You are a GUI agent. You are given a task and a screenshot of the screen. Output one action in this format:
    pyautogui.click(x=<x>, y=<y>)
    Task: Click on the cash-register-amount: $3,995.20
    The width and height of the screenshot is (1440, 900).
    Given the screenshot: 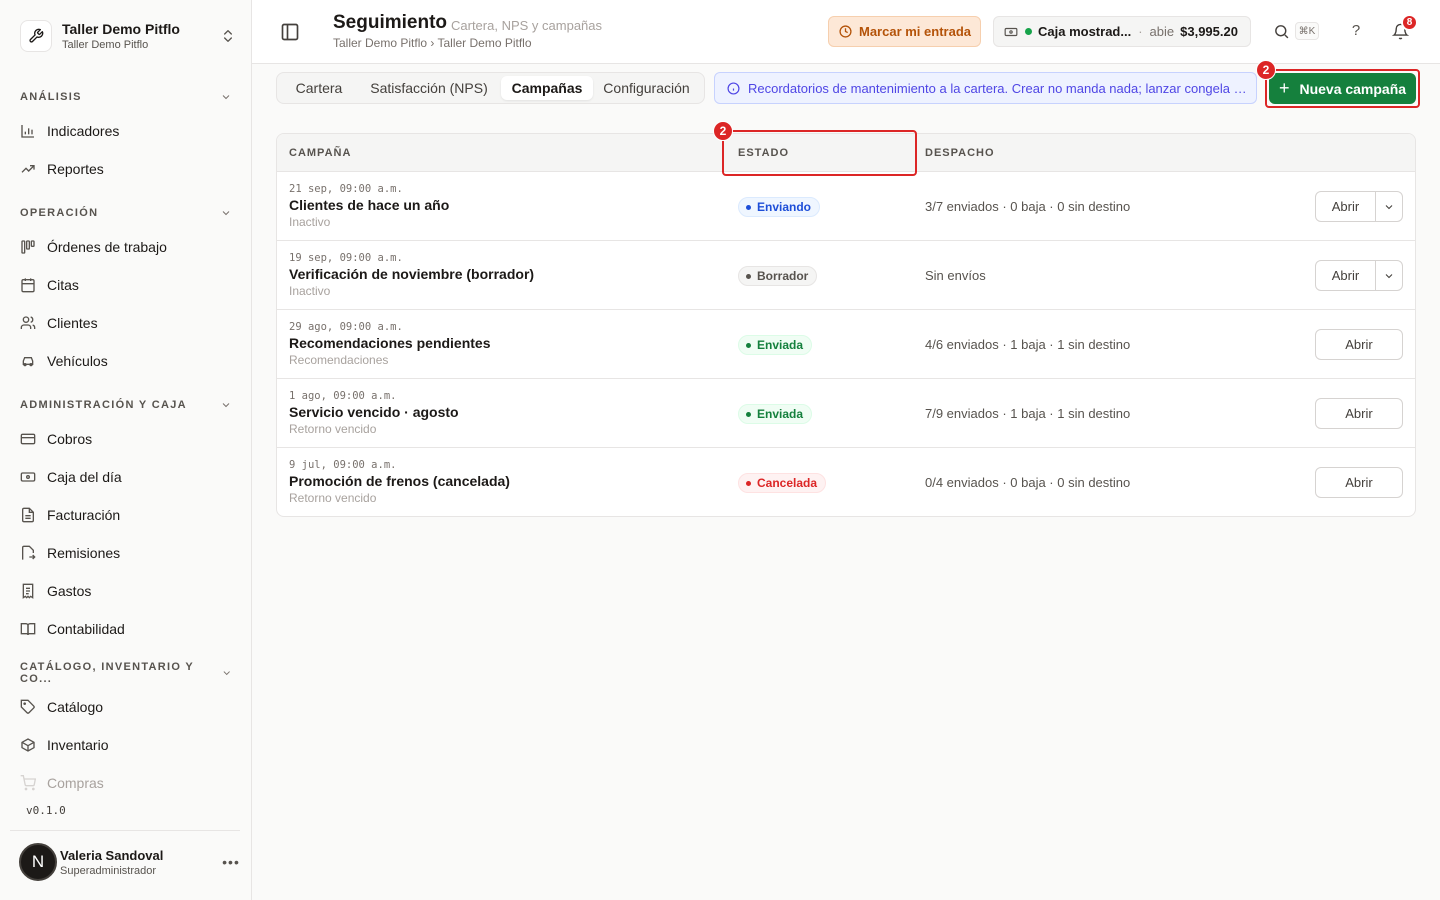 What is the action you would take?
    pyautogui.click(x=1209, y=31)
    